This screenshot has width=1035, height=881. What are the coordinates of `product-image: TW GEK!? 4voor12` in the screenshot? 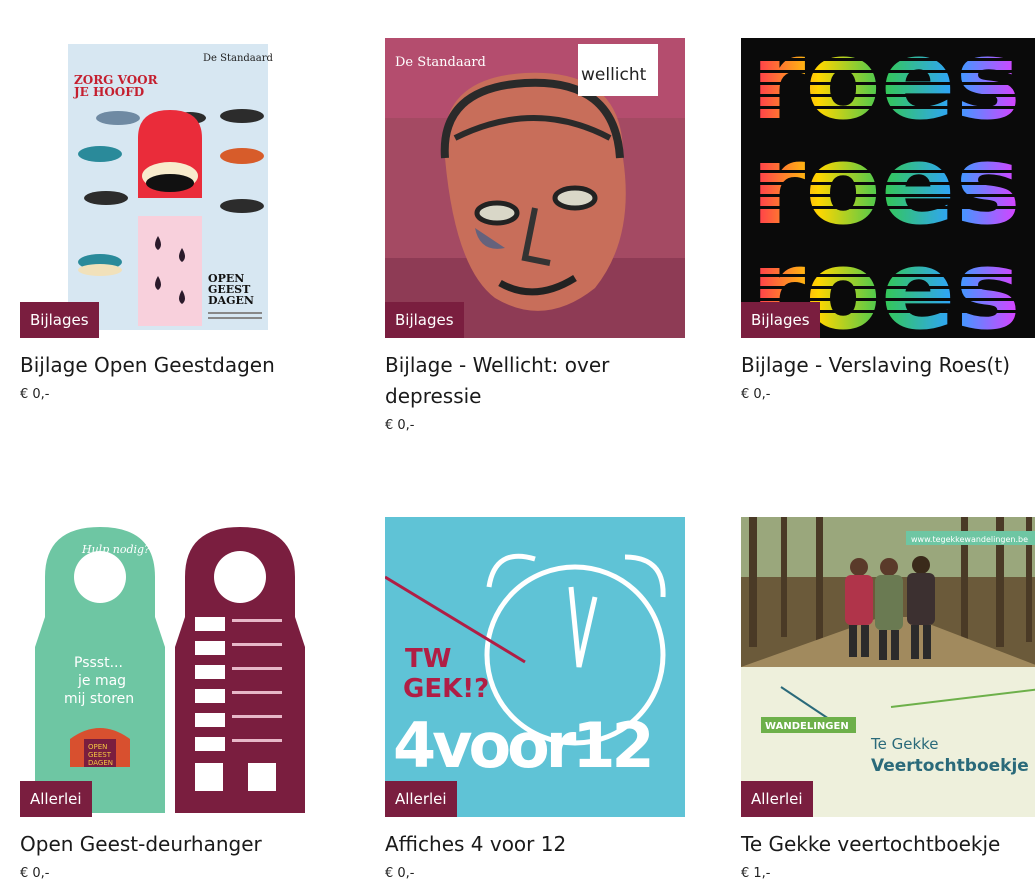 It's located at (535, 667).